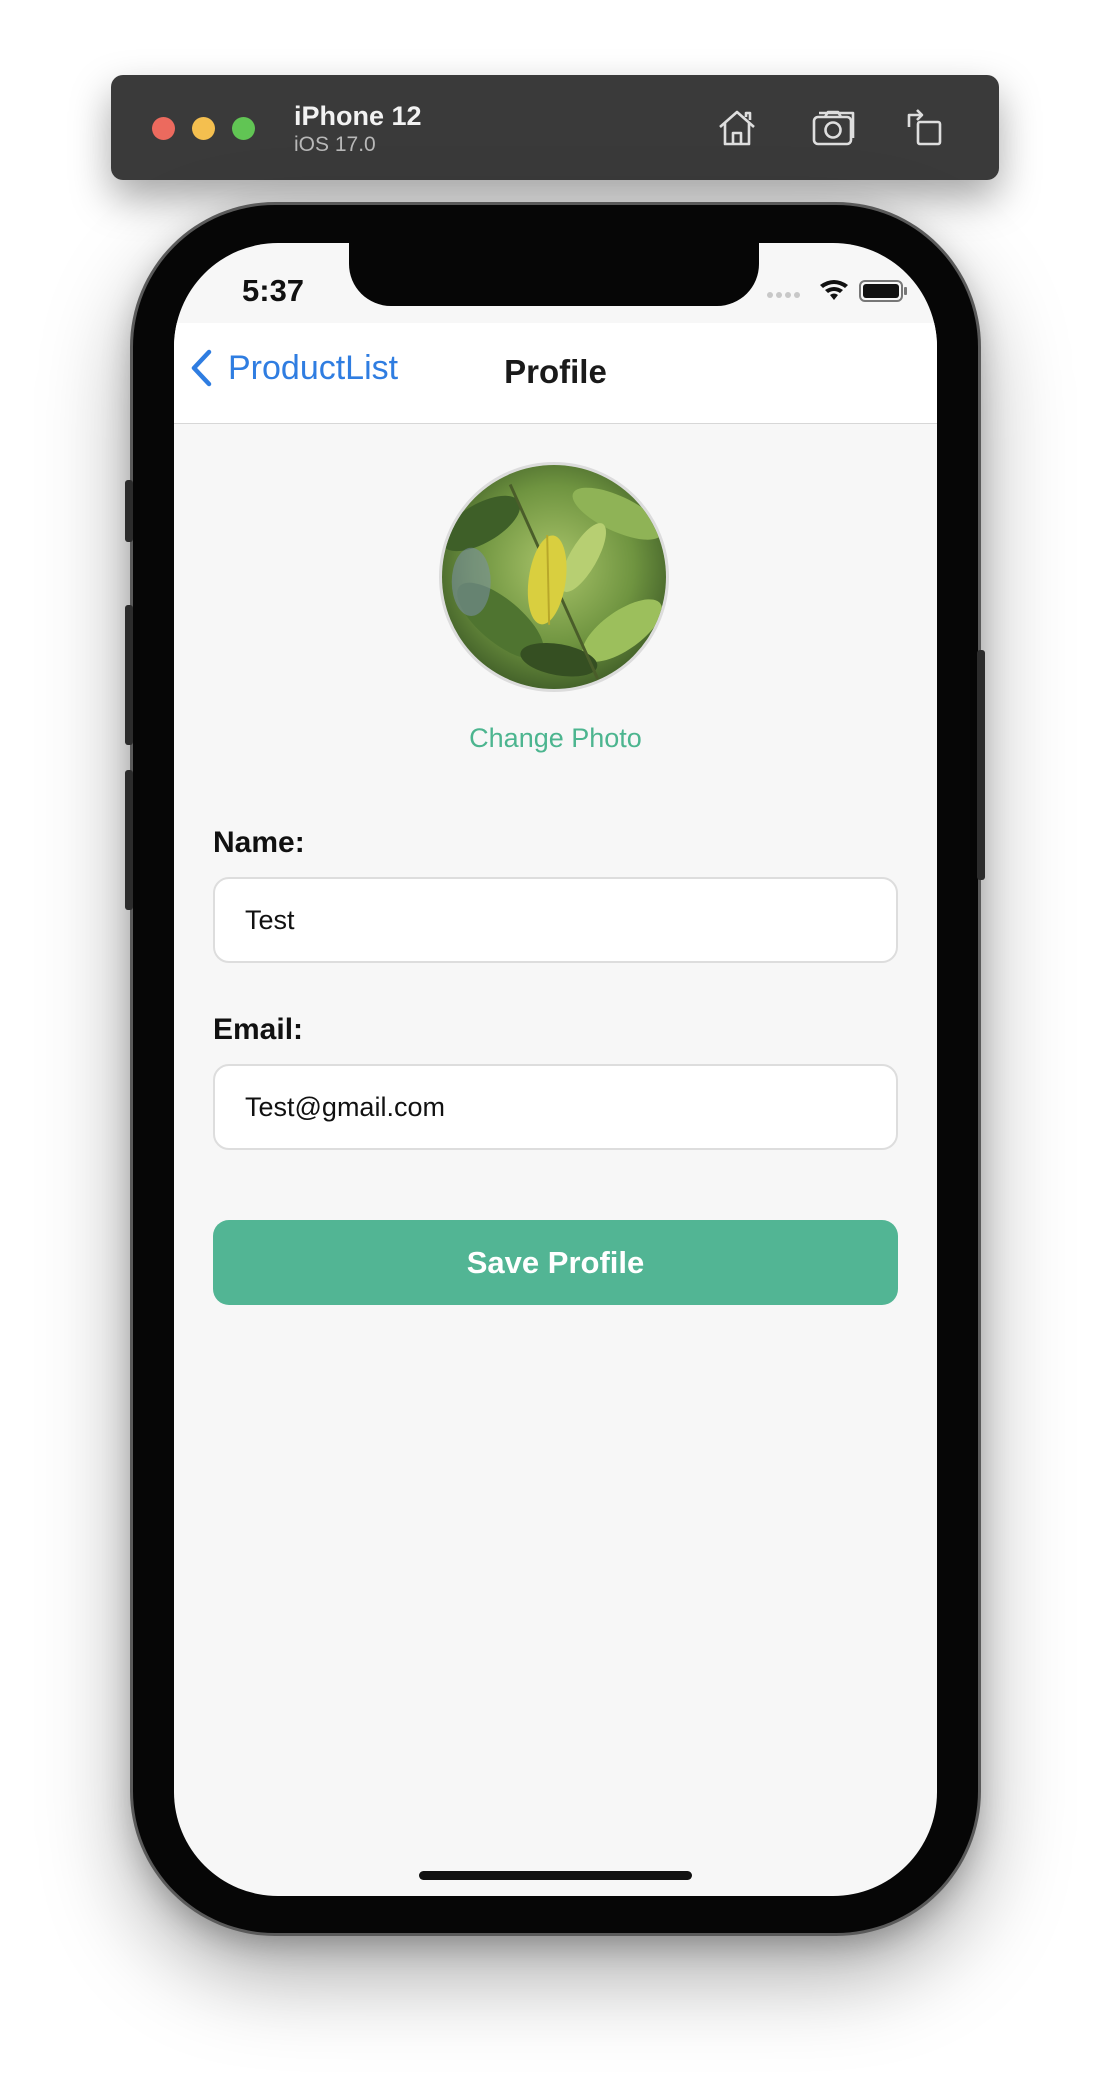 The height and width of the screenshot is (2086, 1108). I want to click on volume-up-button, so click(129, 675).